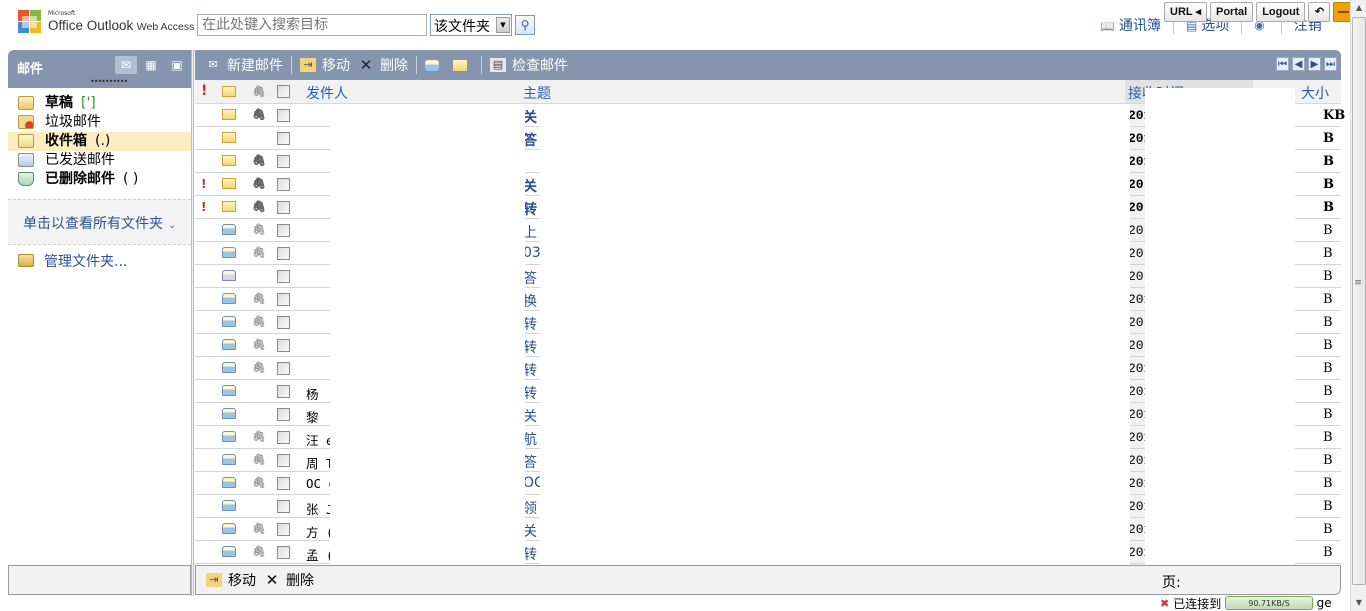  Describe the element at coordinates (231, 580) in the screenshot. I see `footer-move-button: ⇥ 移动` at that location.